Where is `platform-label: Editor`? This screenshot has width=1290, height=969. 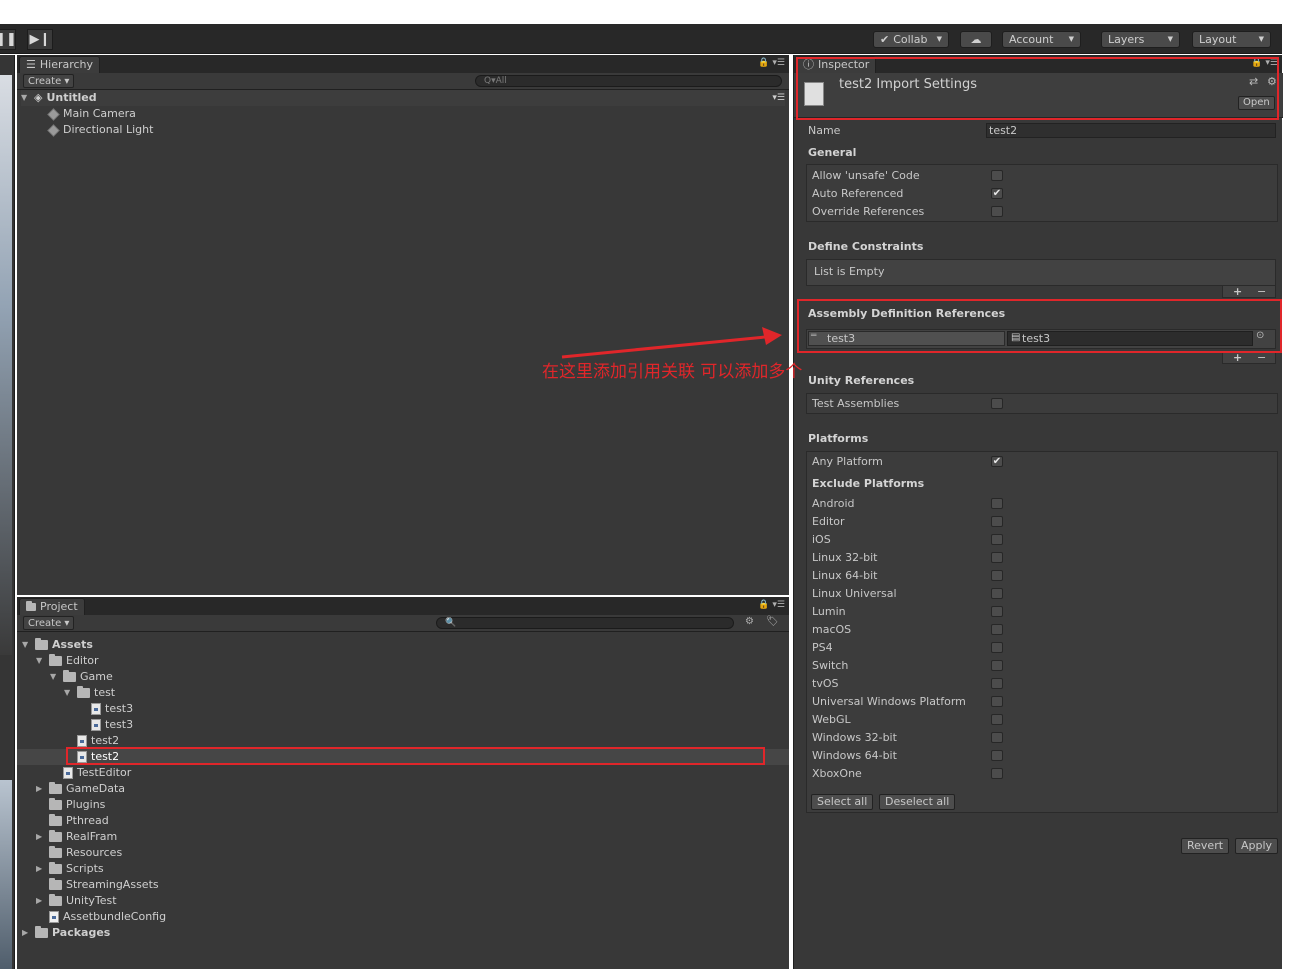 platform-label: Editor is located at coordinates (828, 521).